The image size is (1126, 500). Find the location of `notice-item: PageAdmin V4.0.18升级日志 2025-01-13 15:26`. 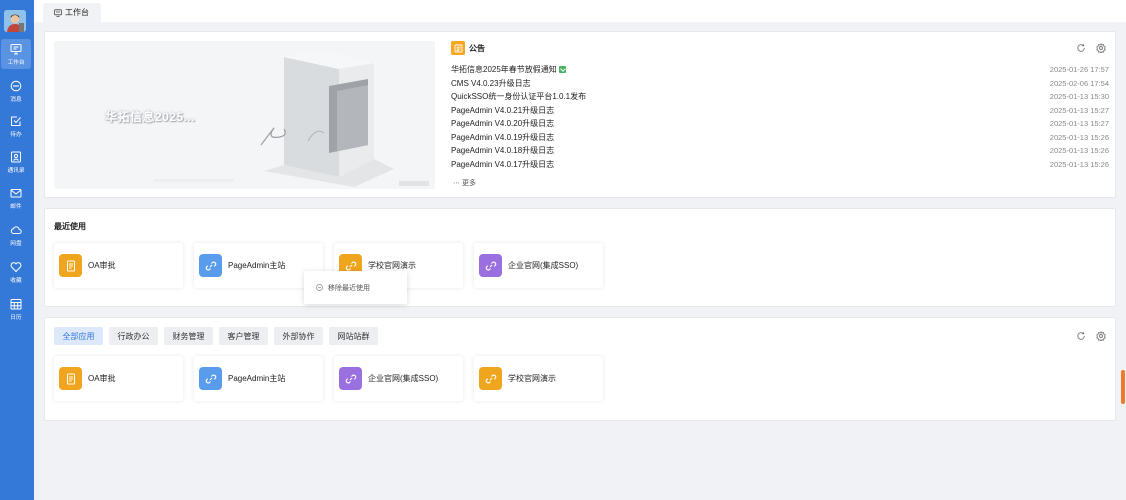

notice-item: PageAdmin V4.0.18升级日志 2025-01-13 15:26 is located at coordinates (780, 150).